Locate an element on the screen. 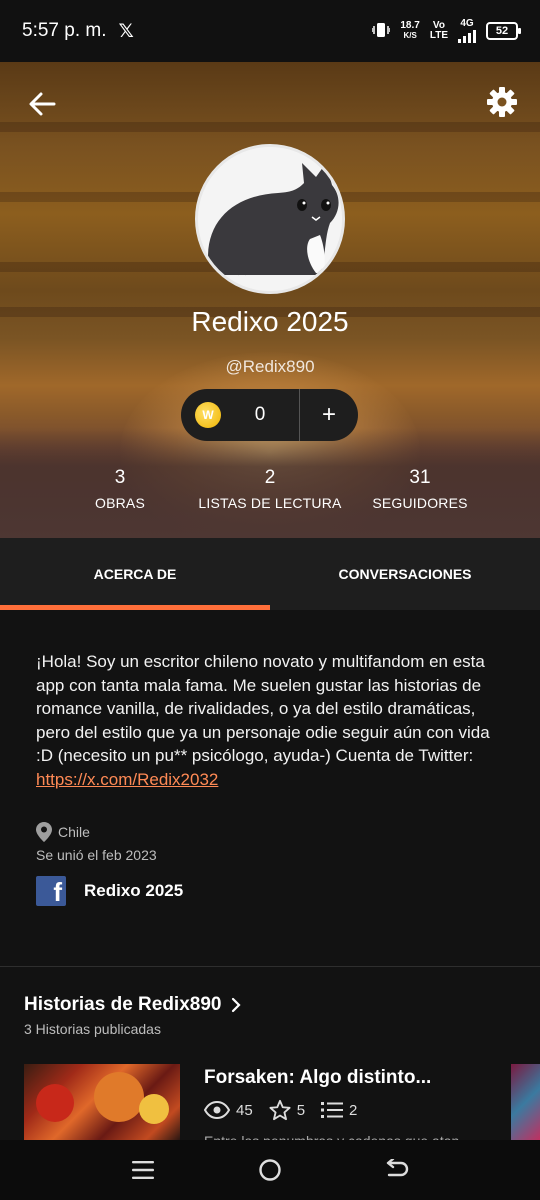 Image resolution: width=540 pixels, height=1200 pixels. network-type: 4G is located at coordinates (467, 23).